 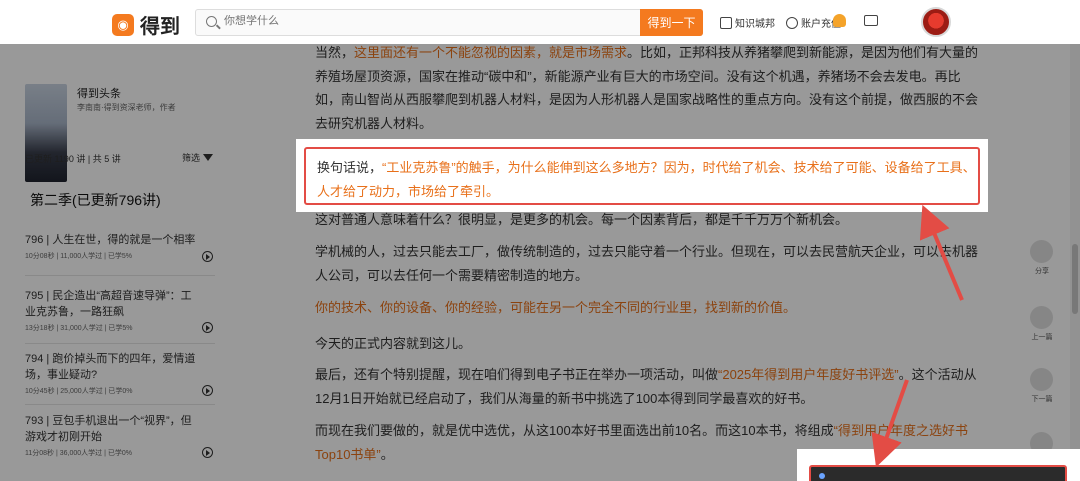 I want to click on mail-icon, so click(x=871, y=20).